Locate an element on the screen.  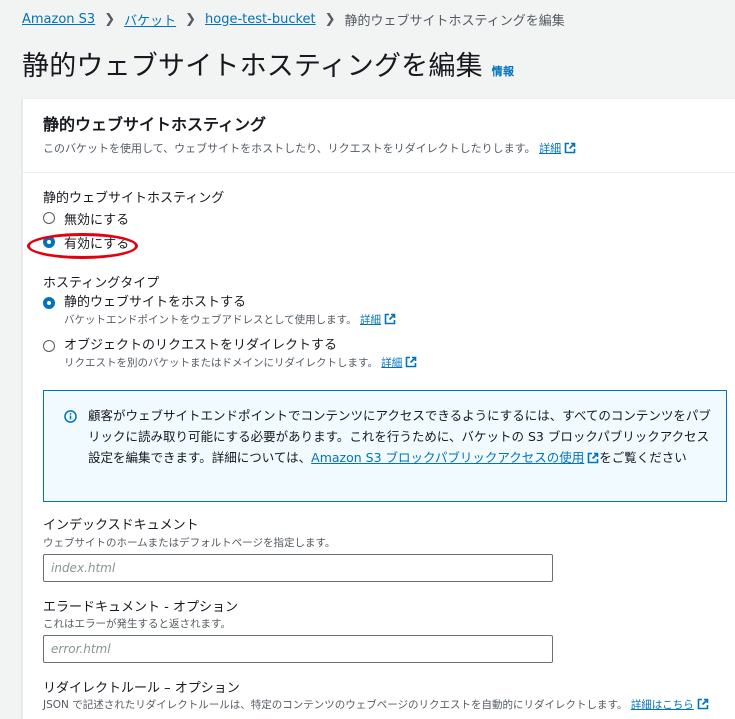
breadcrumb-link-buckets: バケット is located at coordinates (150, 19).